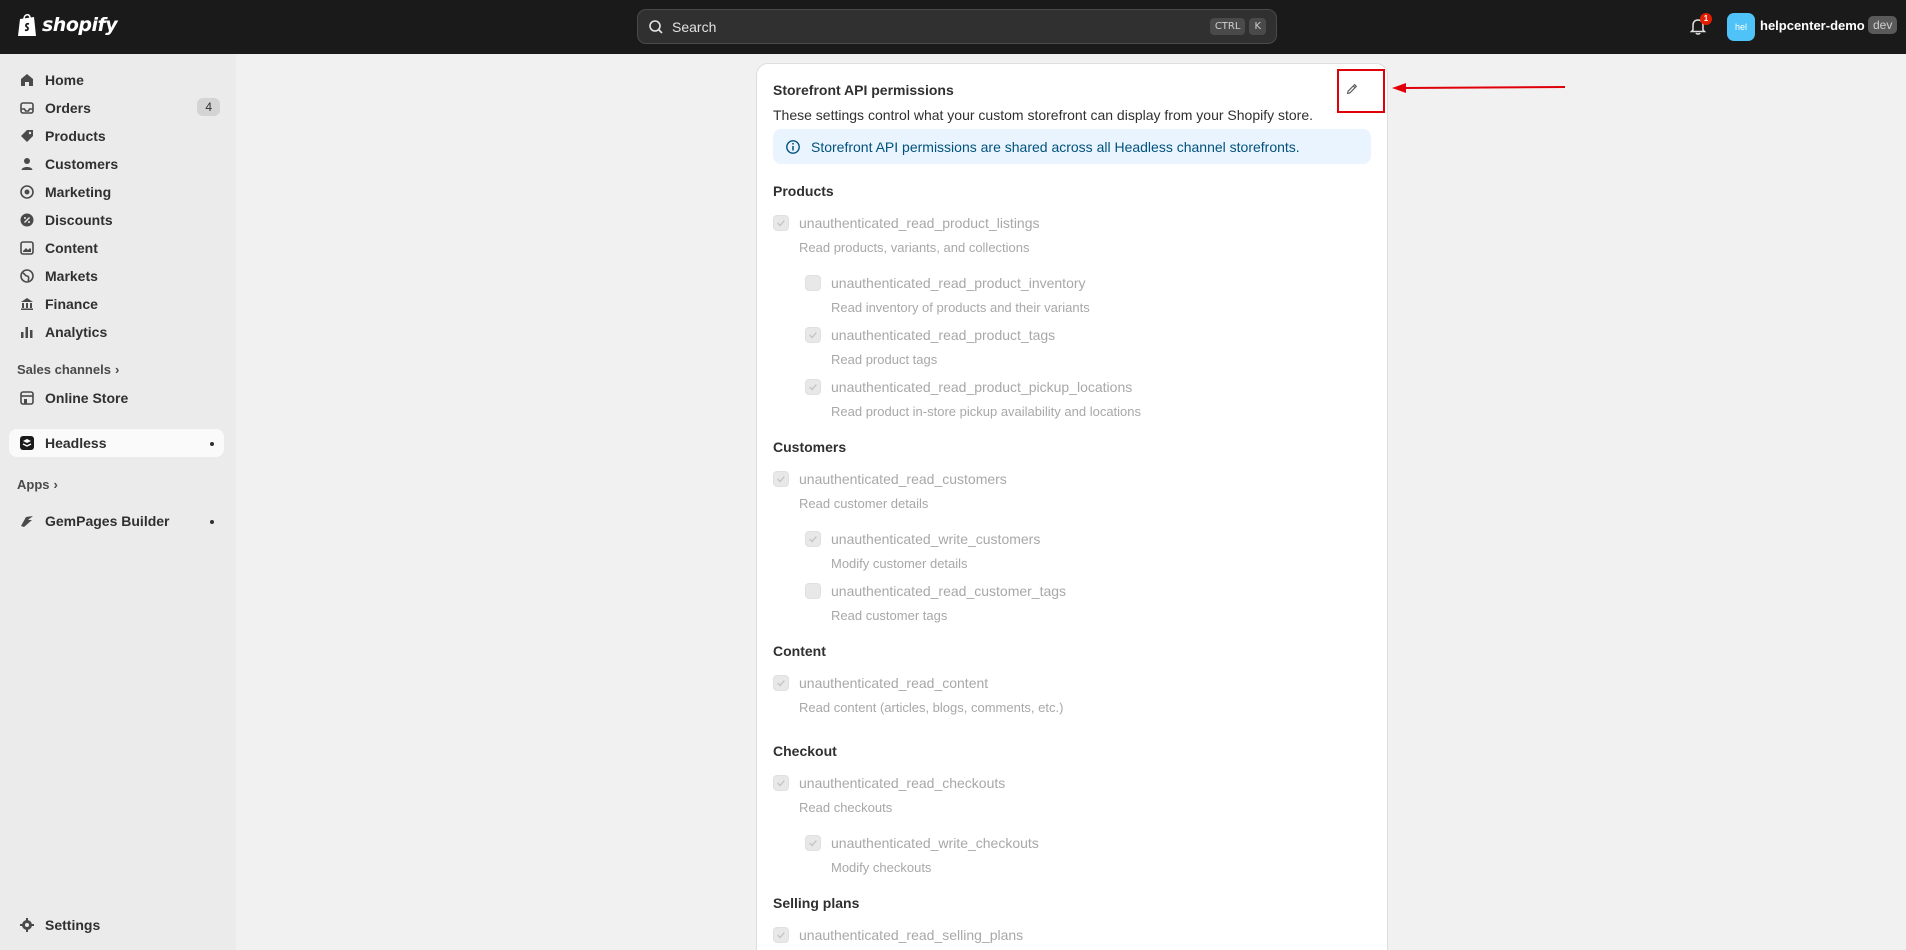 Image resolution: width=1906 pixels, height=950 pixels. Describe the element at coordinates (116, 136) in the screenshot. I see `sidebar-item-products: Products` at that location.